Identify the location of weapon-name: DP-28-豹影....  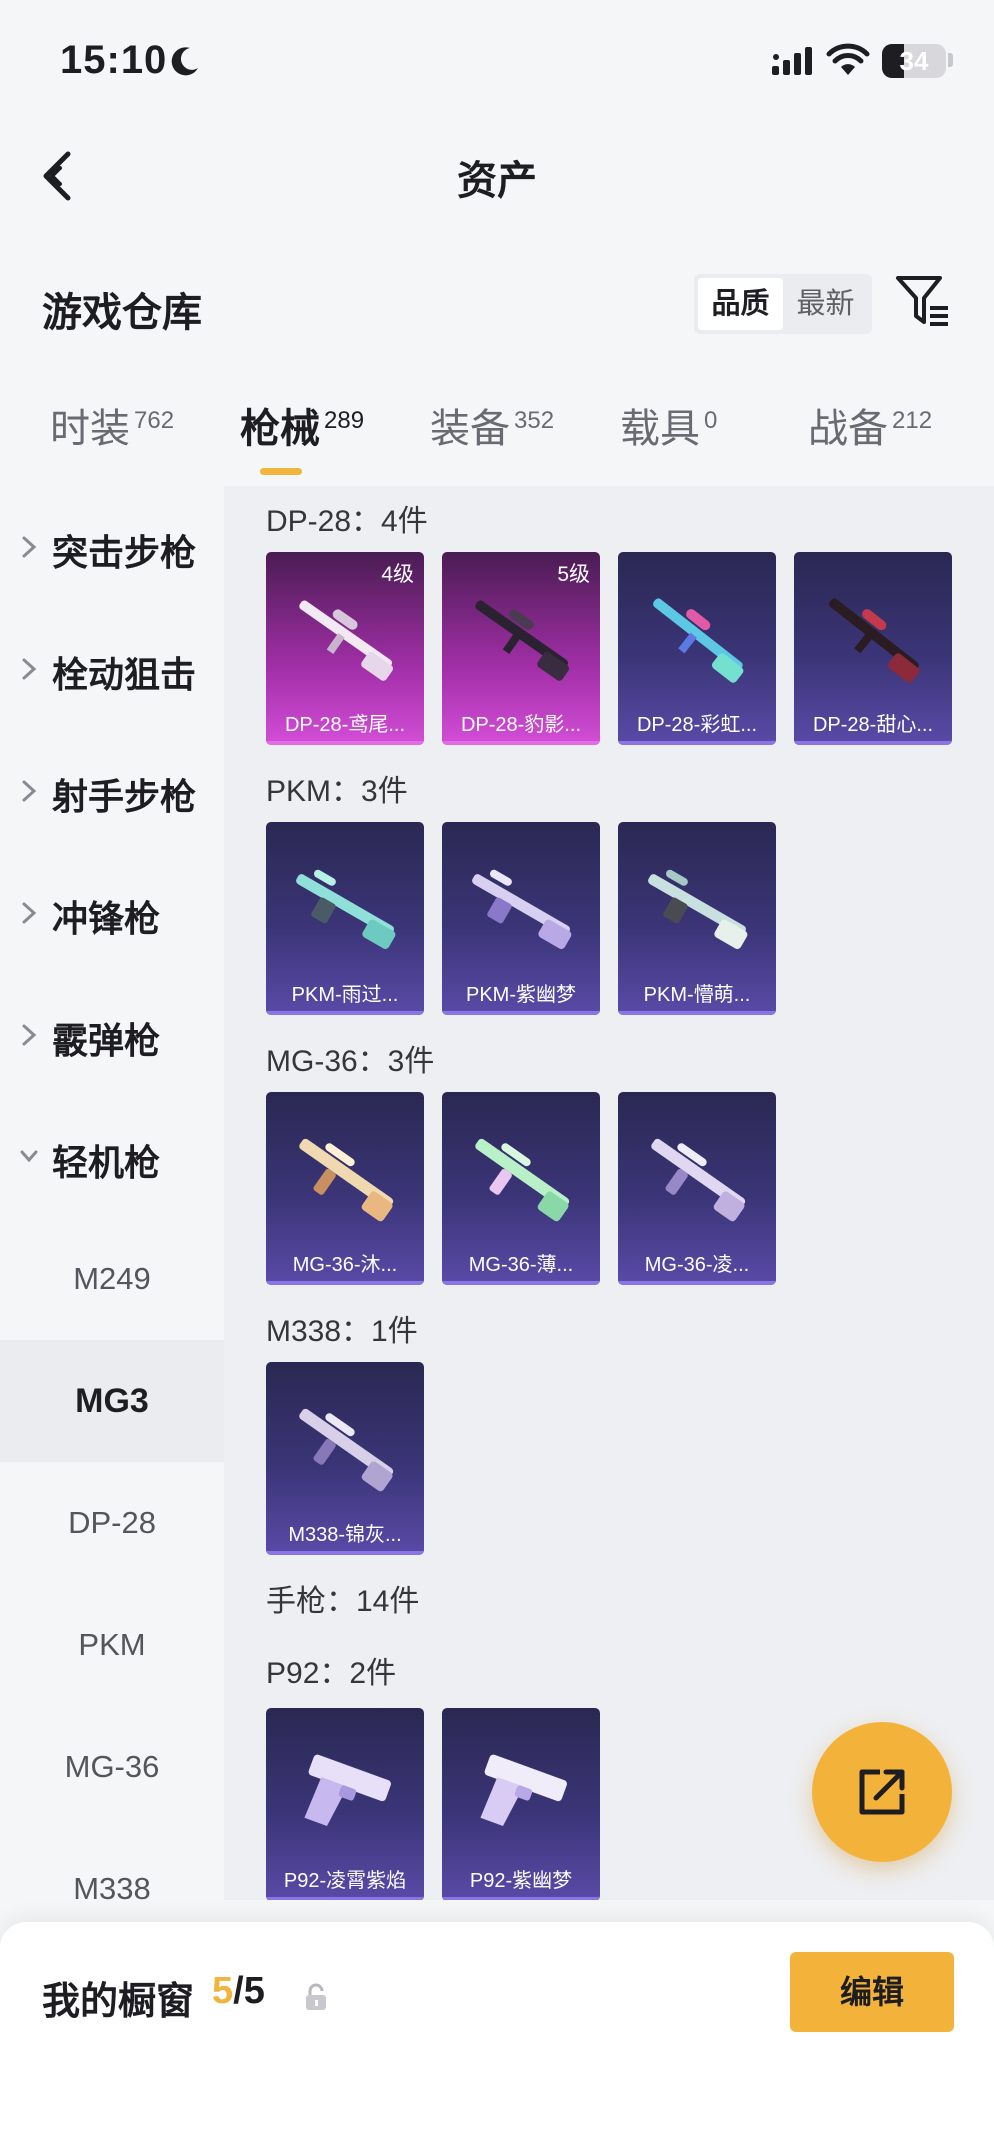
(521, 725).